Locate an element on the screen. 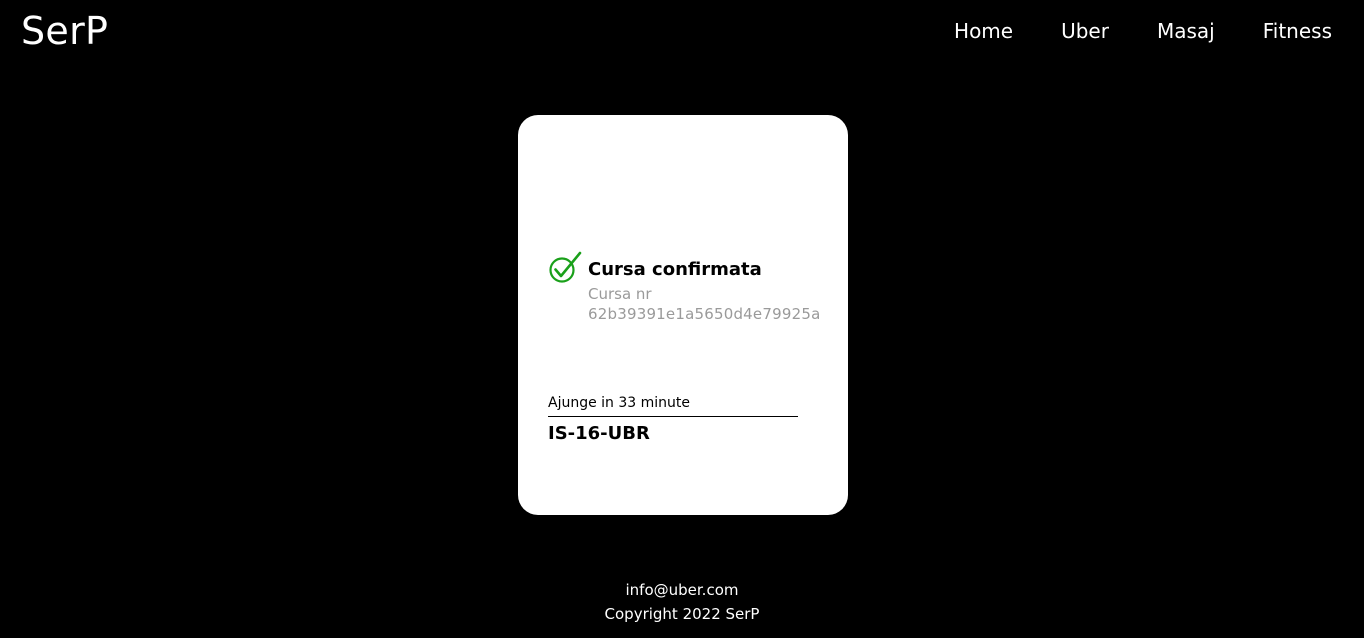 The height and width of the screenshot is (638, 1364). license-plate: IS-16-UBR is located at coordinates (599, 433).